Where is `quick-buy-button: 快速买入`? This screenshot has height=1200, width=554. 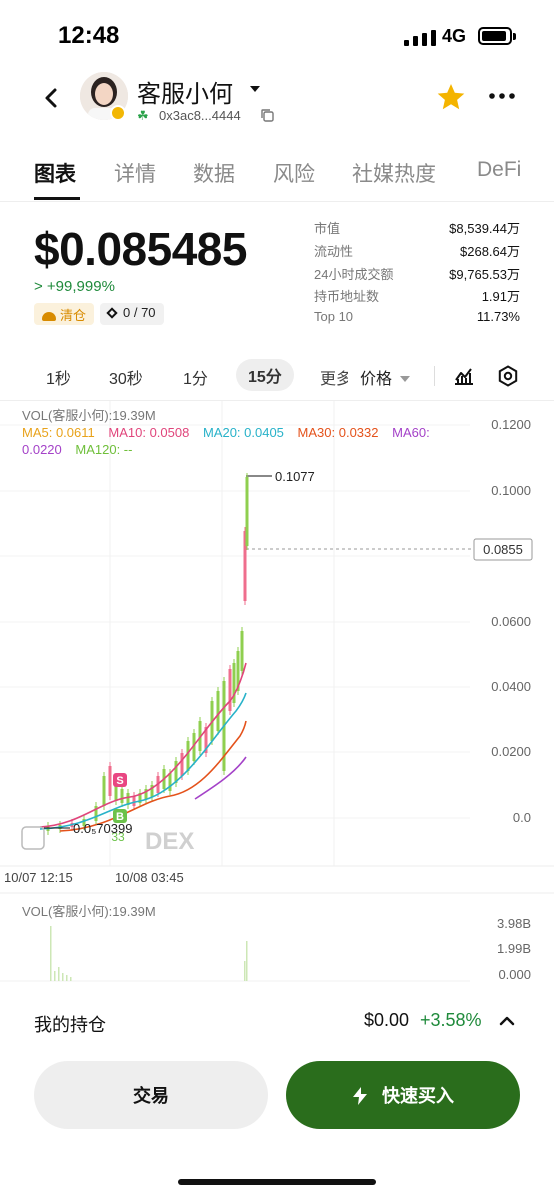 quick-buy-button: 快速买入 is located at coordinates (403, 1095).